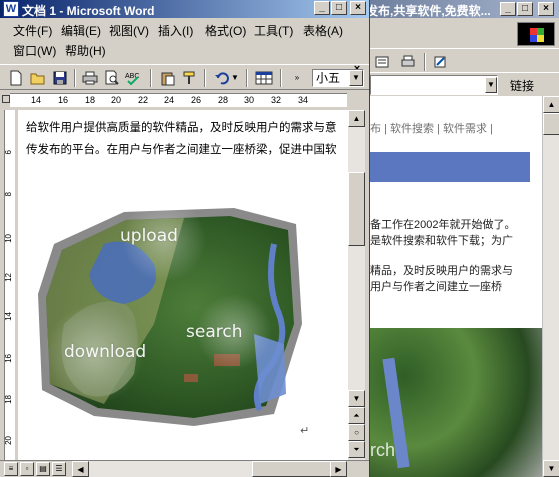 The height and width of the screenshot is (477, 559). Describe the element at coordinates (550, 286) in the screenshot. I see `browser-vertical-scrollbar: ▲ ▼` at that location.